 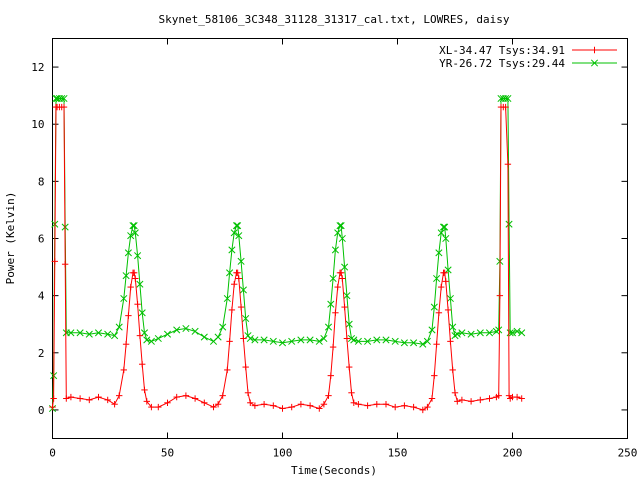 I want to click on y-tick-label: 0, so click(x=41, y=410).